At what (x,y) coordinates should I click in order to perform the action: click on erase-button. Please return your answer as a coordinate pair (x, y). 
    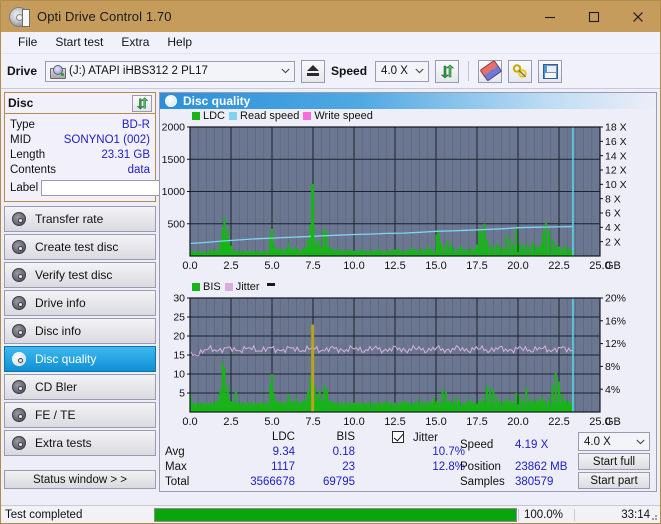
    Looking at the image, I should click on (490, 71).